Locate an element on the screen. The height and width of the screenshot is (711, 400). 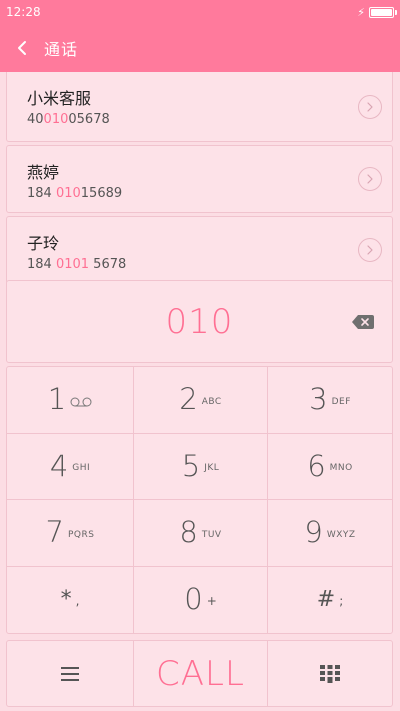
bottom-action-bar: CALL is located at coordinates (199, 673).